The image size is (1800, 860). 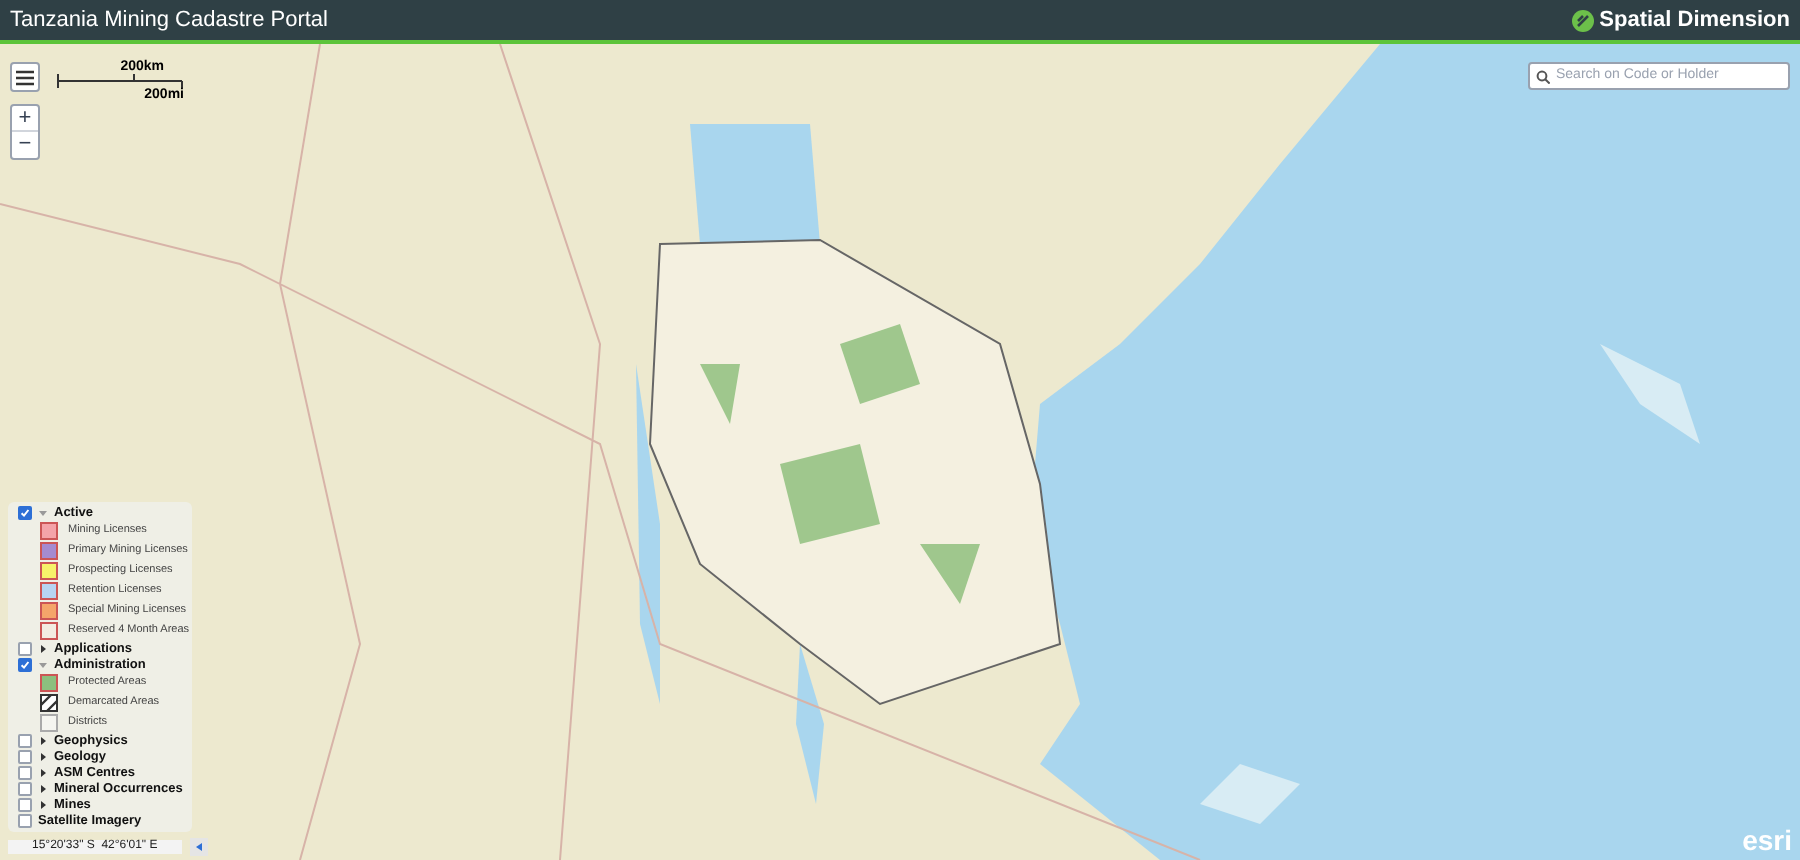 I want to click on caret-left-icon, so click(x=198, y=847).